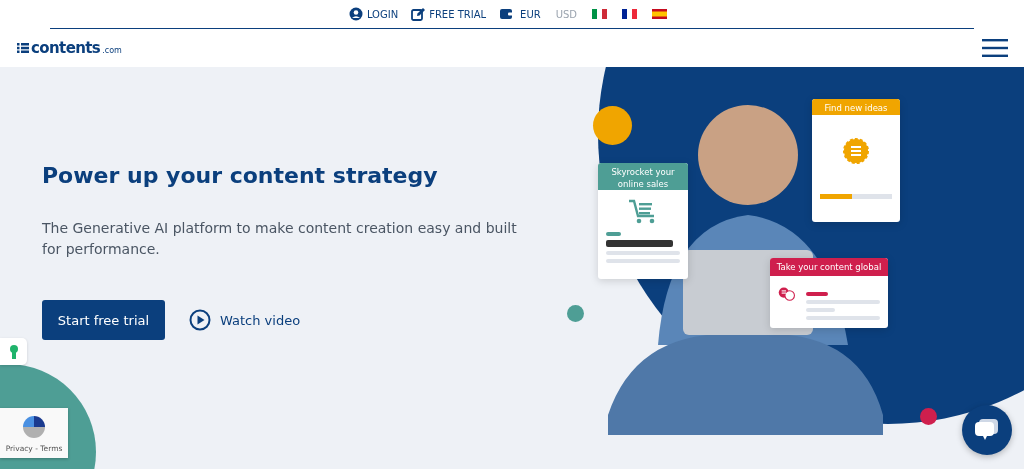 This screenshot has width=1024, height=469. What do you see at coordinates (103, 320) in the screenshot?
I see `start-trial-button: Start free trial` at bounding box center [103, 320].